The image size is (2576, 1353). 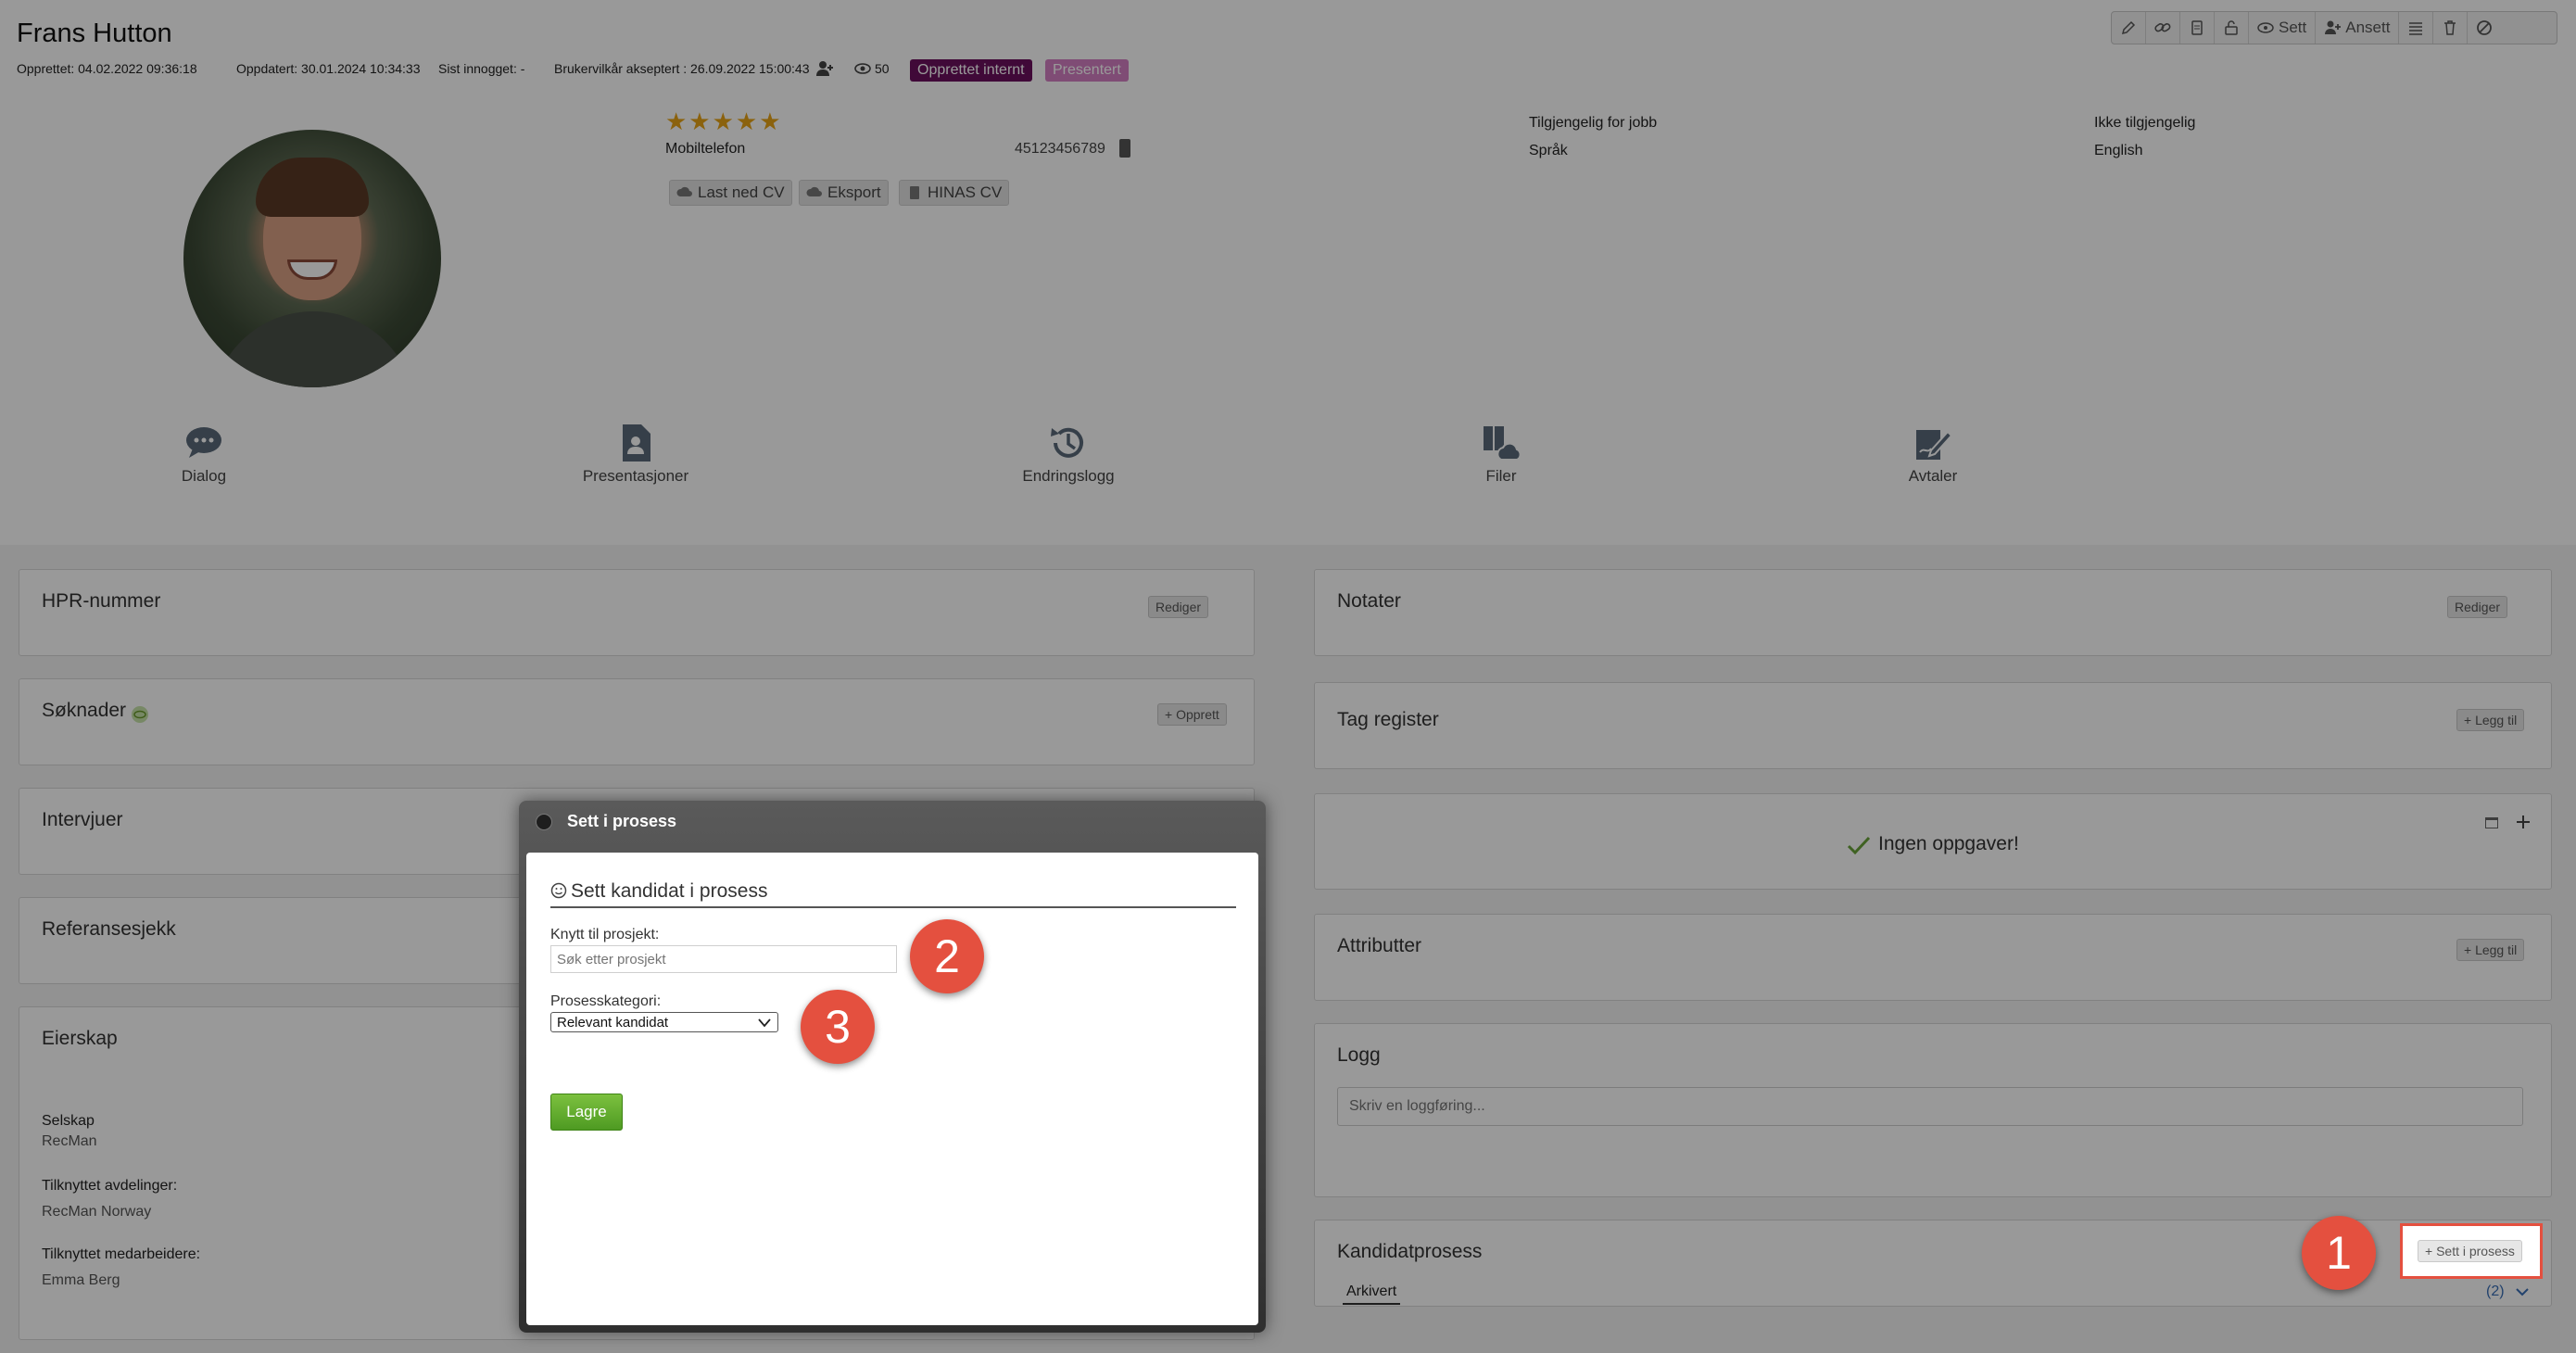 I want to click on step-marker-3: 3, so click(x=838, y=1027).